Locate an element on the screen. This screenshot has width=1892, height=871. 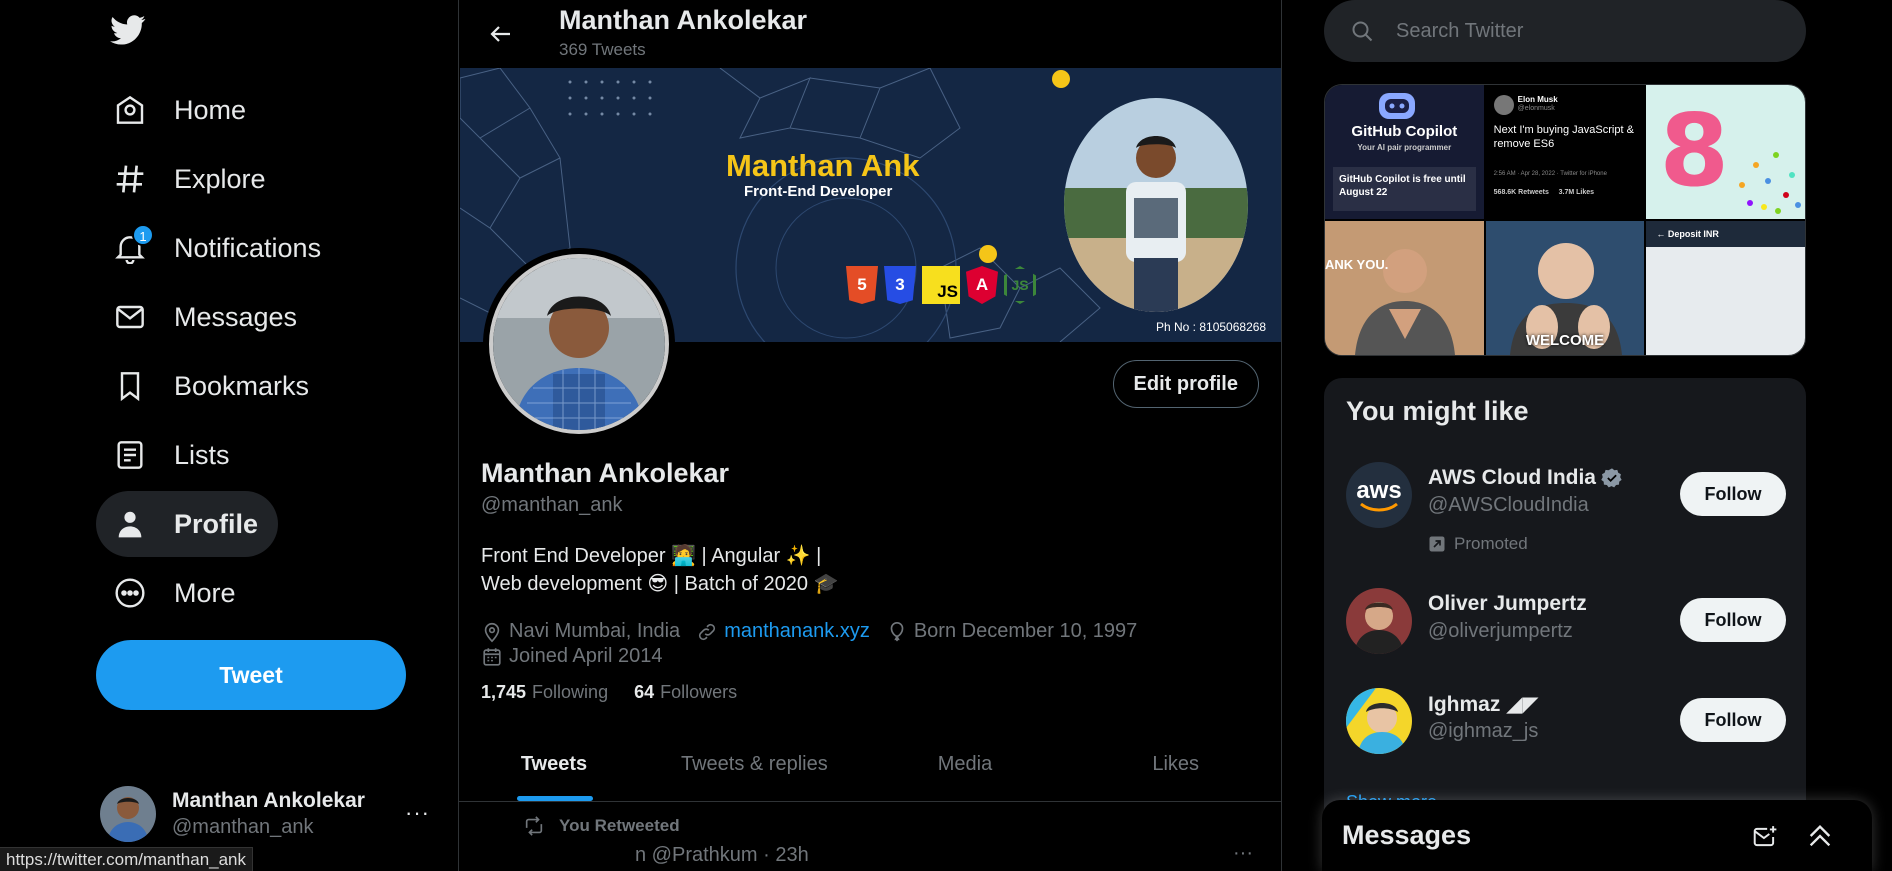
followers-count: 64 is located at coordinates (644, 692).